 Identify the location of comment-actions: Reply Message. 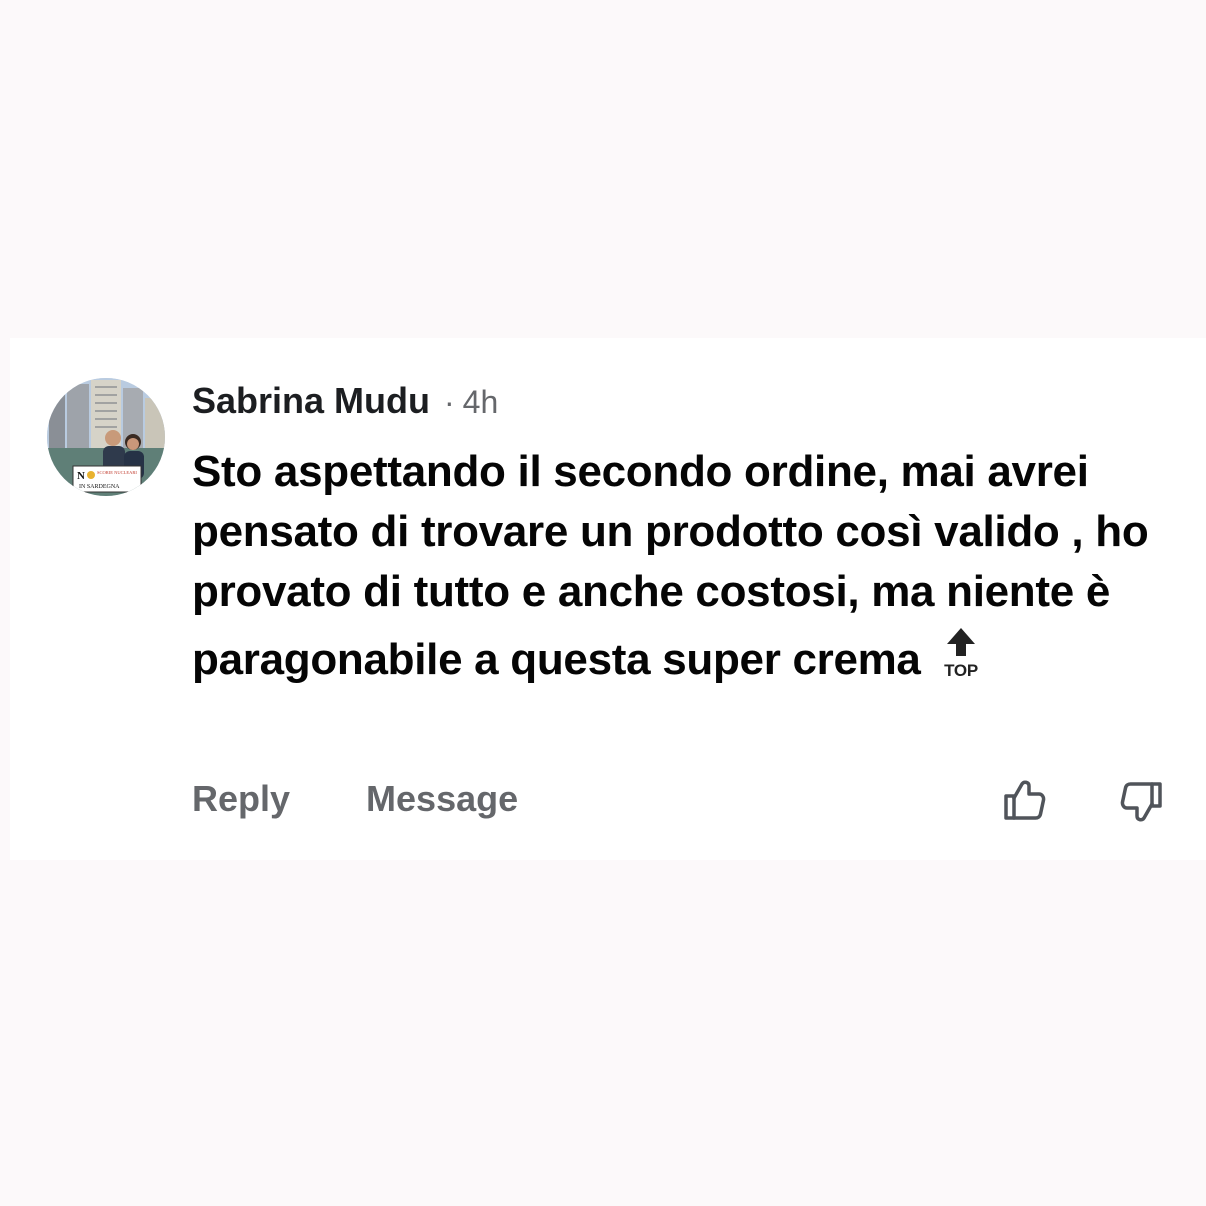
(355, 799).